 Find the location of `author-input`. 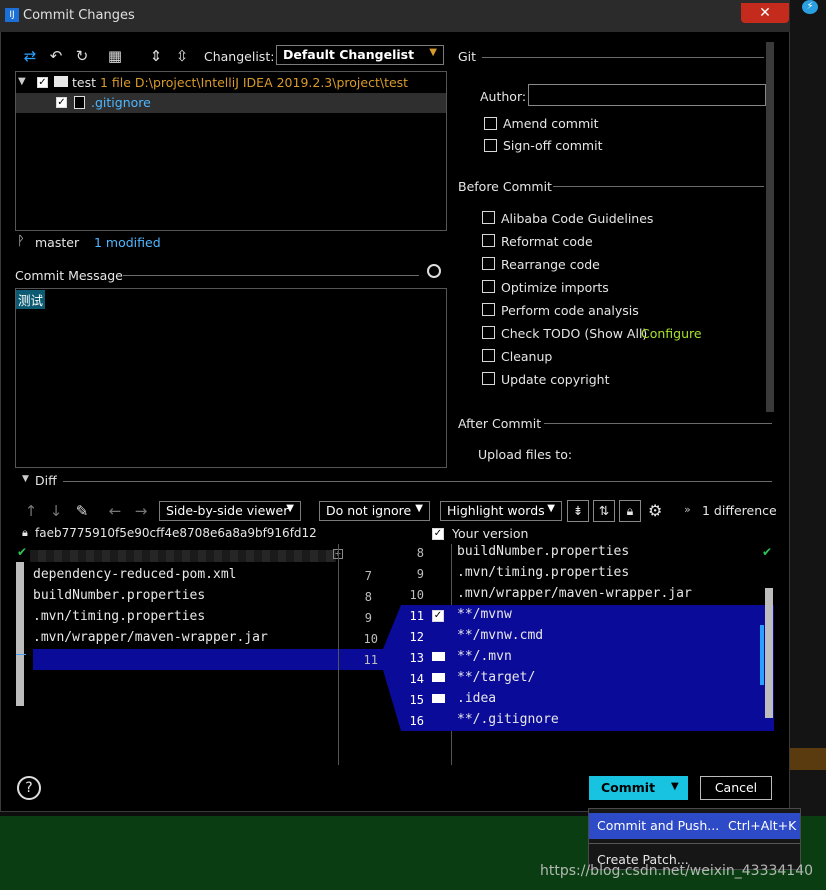

author-input is located at coordinates (647, 95).